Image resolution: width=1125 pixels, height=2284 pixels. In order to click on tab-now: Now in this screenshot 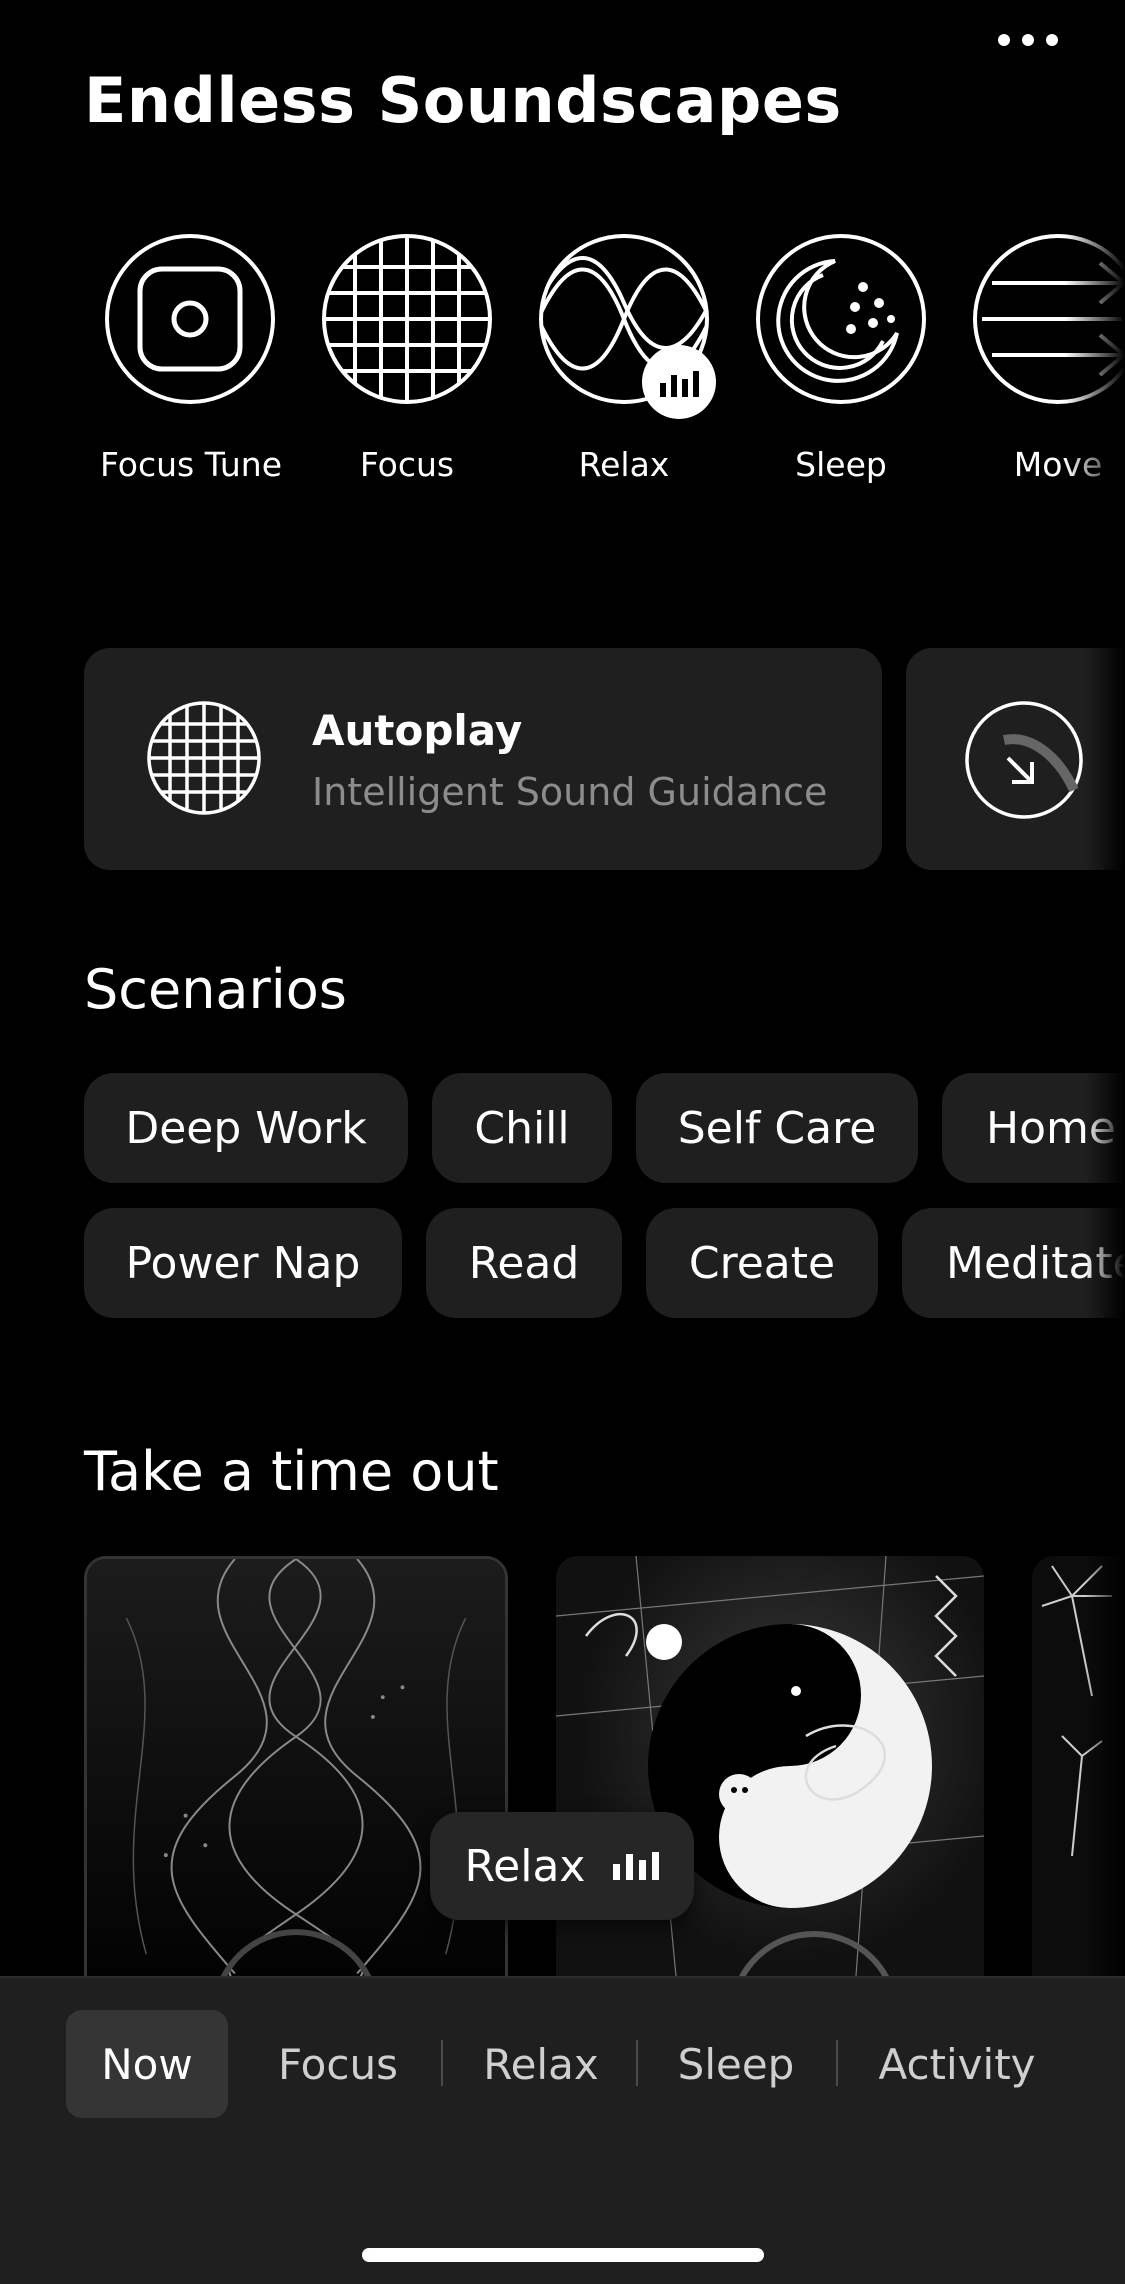, I will do `click(147, 2064)`.